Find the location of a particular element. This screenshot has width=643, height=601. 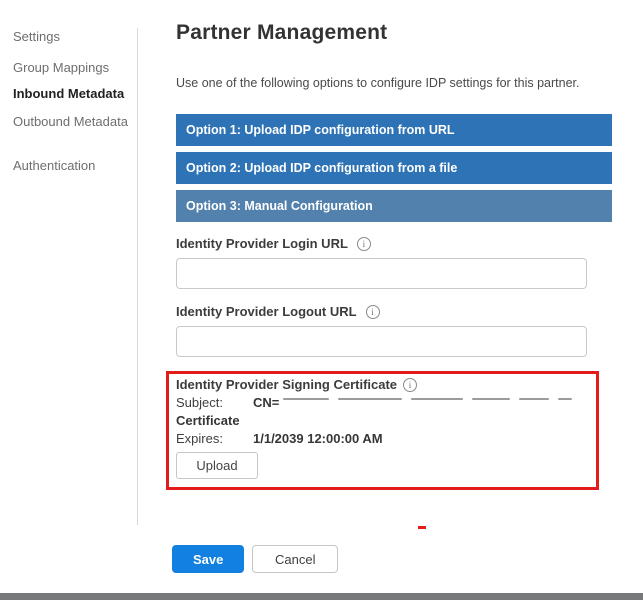

annotation-red-dash is located at coordinates (422, 527).